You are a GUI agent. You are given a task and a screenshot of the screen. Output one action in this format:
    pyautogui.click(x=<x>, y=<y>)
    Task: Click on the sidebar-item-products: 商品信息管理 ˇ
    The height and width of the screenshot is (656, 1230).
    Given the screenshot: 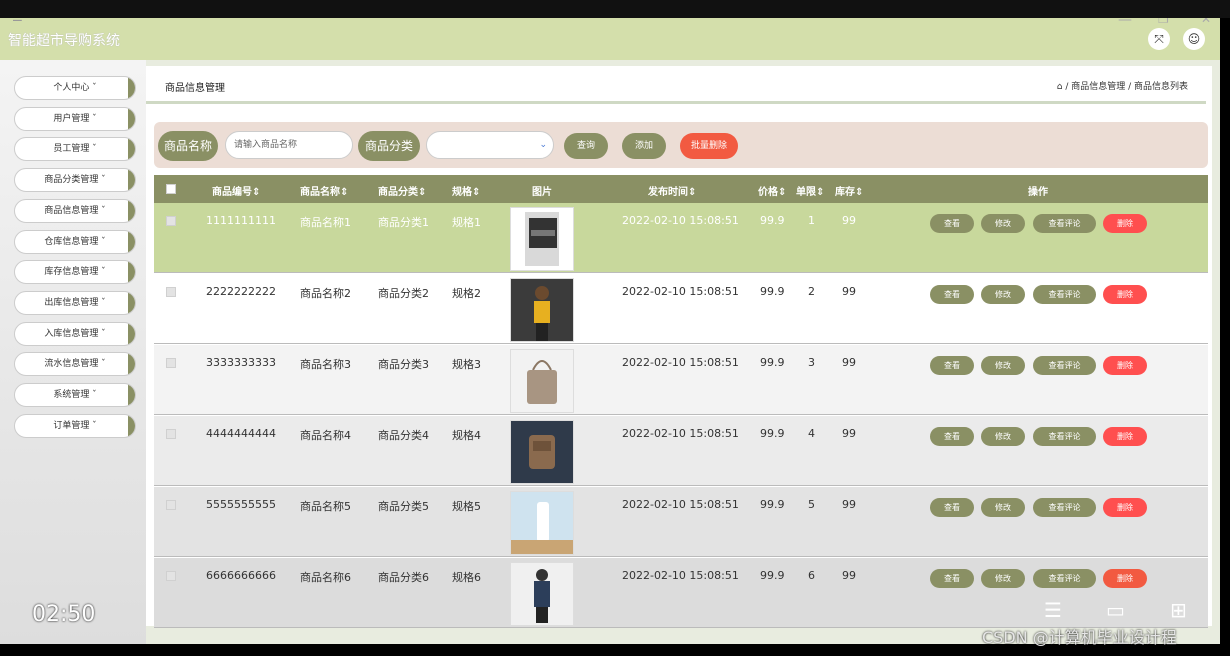 What is the action you would take?
    pyautogui.click(x=75, y=211)
    